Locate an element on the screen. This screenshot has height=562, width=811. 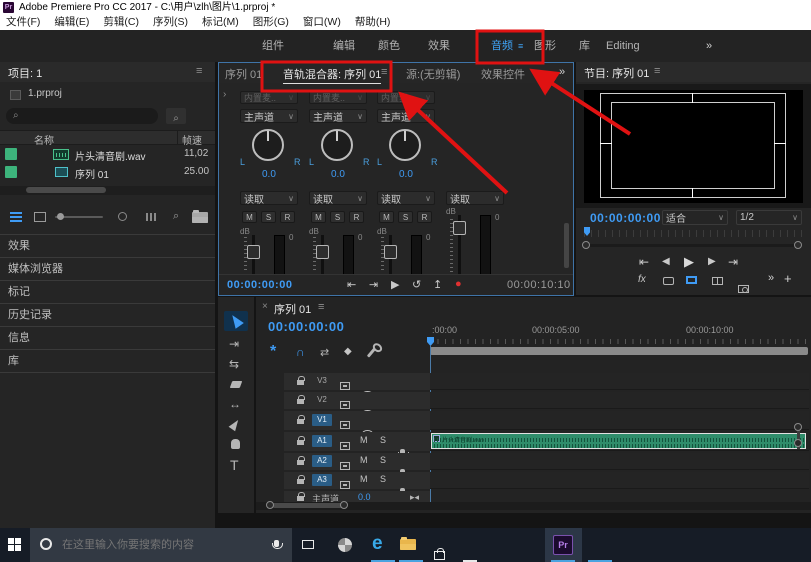
mixer-panel-menu-icon: ≡ is located at coordinates (384, 72).